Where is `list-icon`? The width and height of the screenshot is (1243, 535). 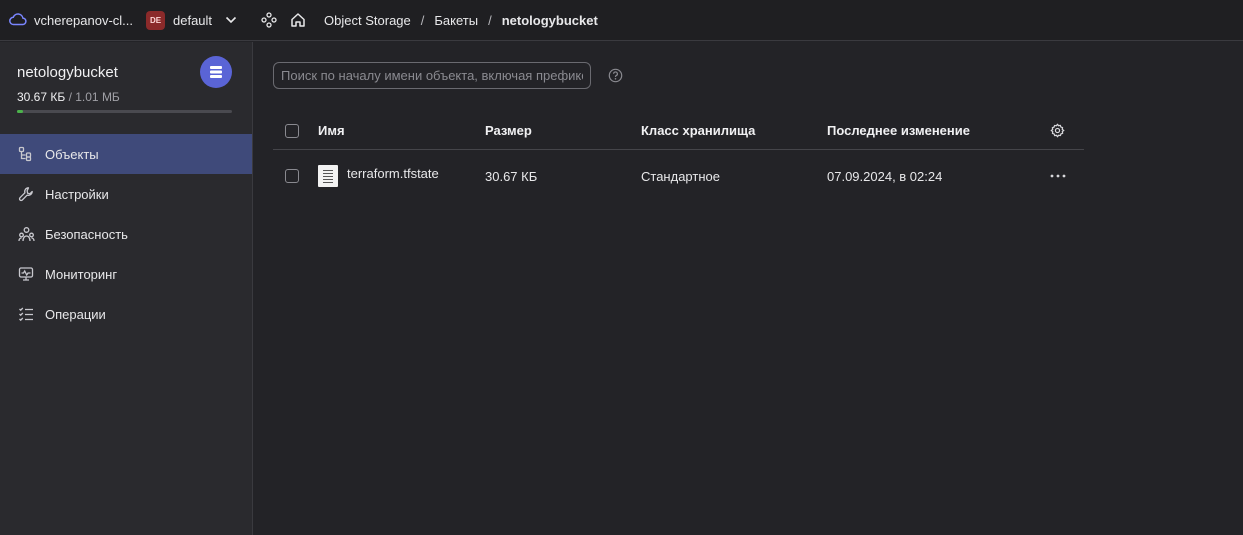
list-icon is located at coordinates (26, 314).